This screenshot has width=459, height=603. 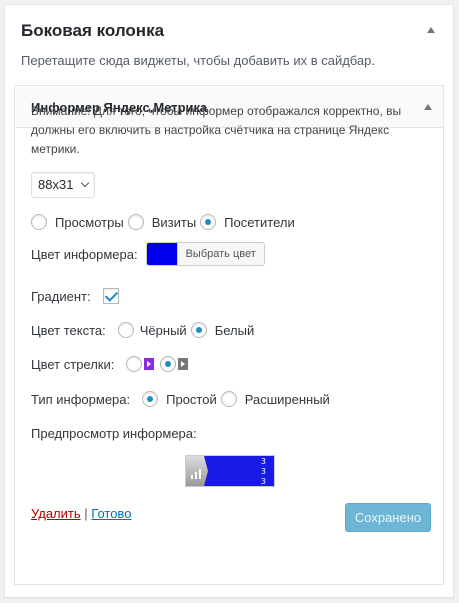 I want to click on radio-visits-label: Визиты, so click(x=174, y=222).